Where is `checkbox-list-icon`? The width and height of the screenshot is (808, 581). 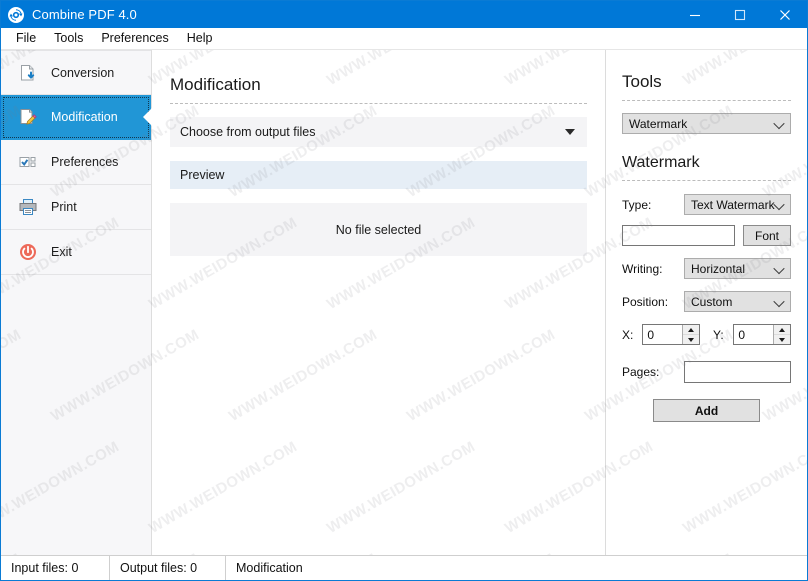 checkbox-list-icon is located at coordinates (28, 162).